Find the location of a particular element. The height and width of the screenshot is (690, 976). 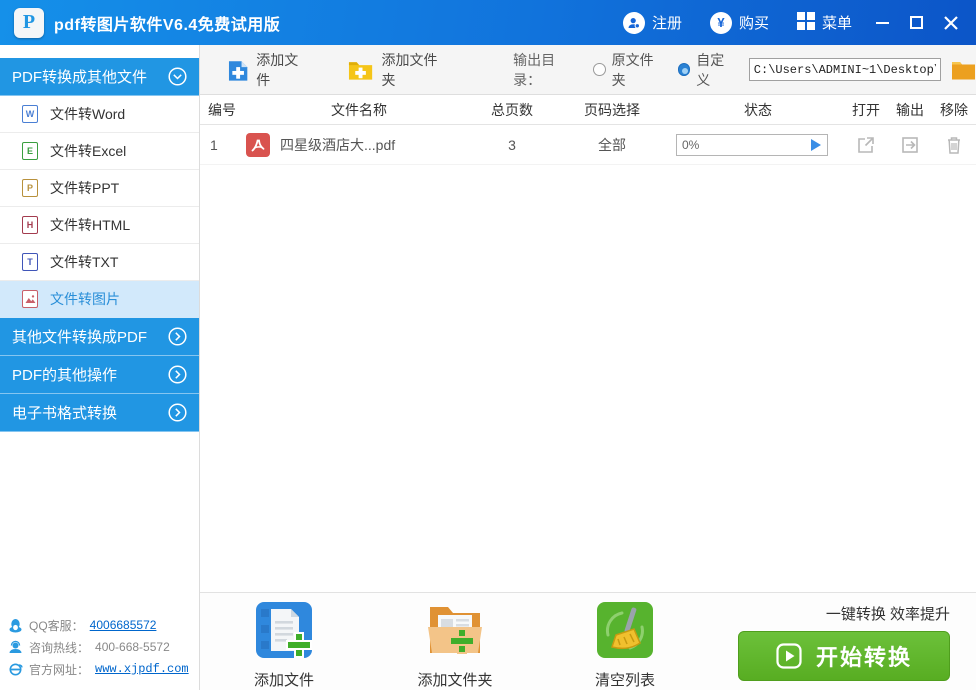

trash-icon is located at coordinates (954, 145).